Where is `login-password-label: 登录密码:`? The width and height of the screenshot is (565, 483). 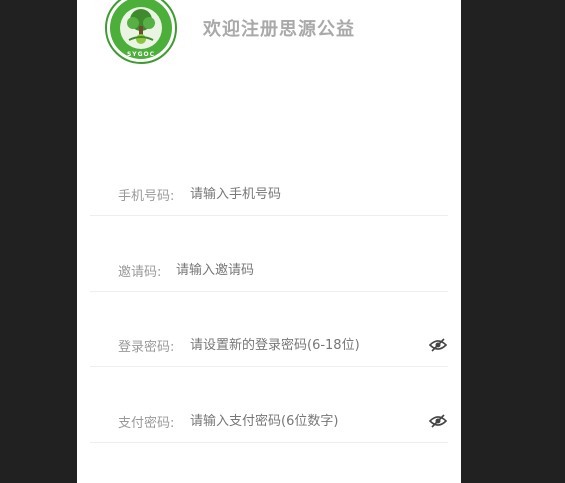
login-password-label: 登录密码: is located at coordinates (146, 347).